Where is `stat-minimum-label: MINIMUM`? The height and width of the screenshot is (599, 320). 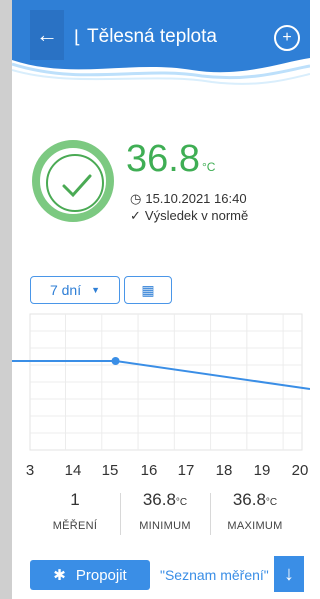 stat-minimum-label: MINIMUM is located at coordinates (165, 526).